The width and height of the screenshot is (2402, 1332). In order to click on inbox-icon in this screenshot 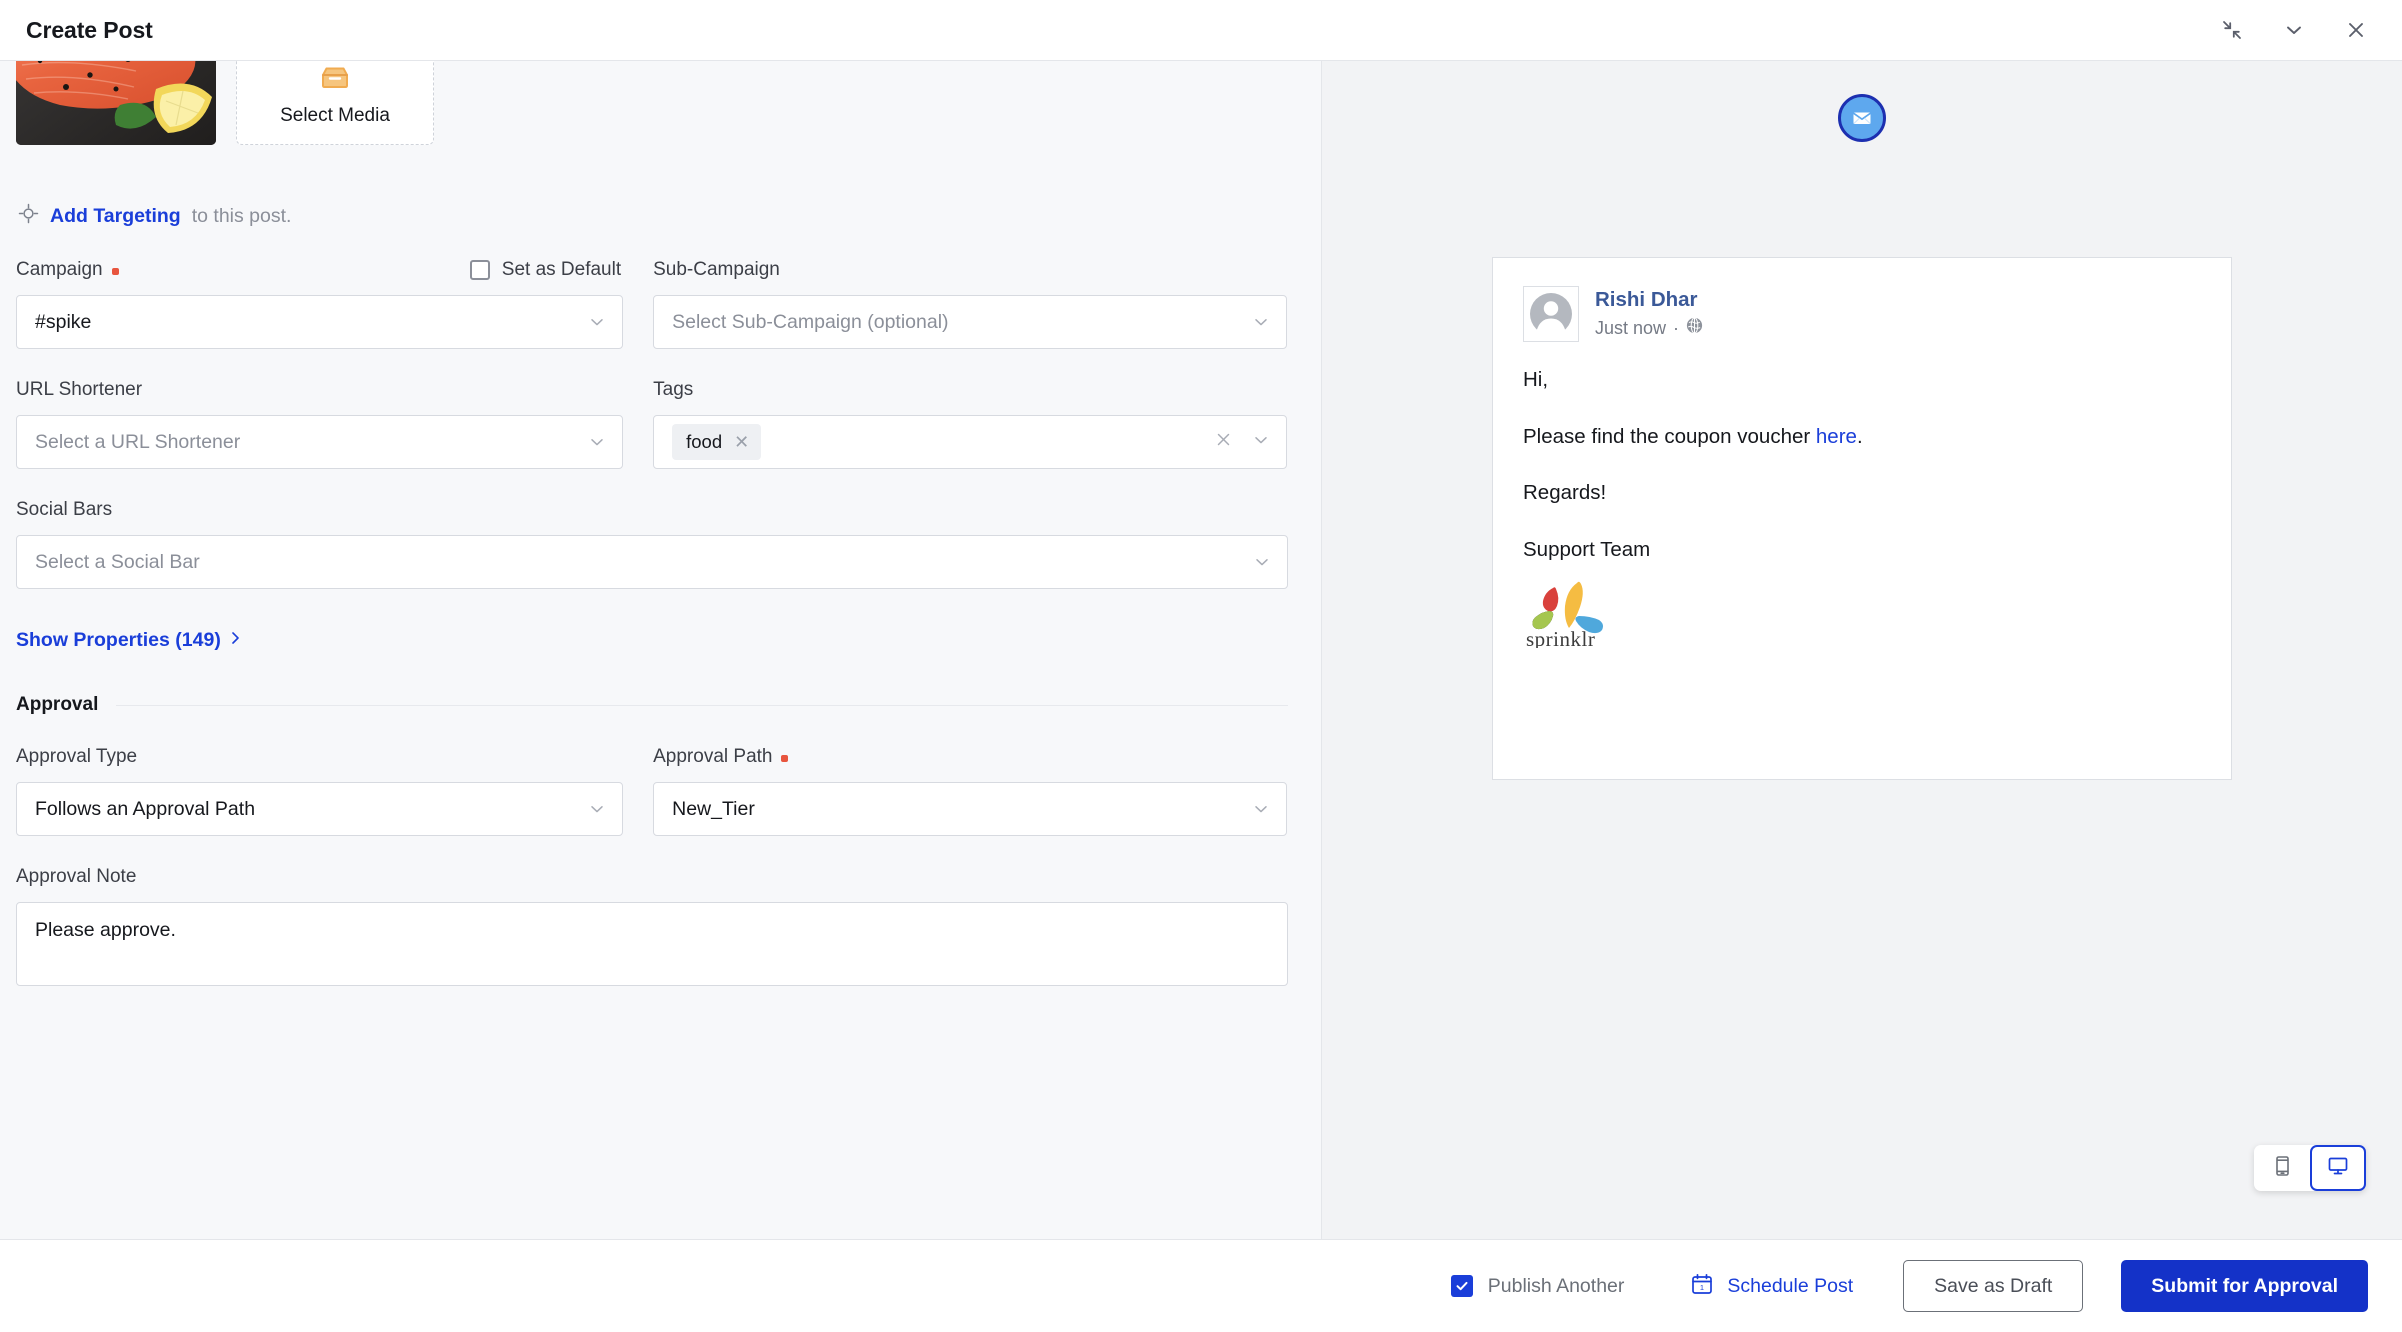, I will do `click(335, 80)`.